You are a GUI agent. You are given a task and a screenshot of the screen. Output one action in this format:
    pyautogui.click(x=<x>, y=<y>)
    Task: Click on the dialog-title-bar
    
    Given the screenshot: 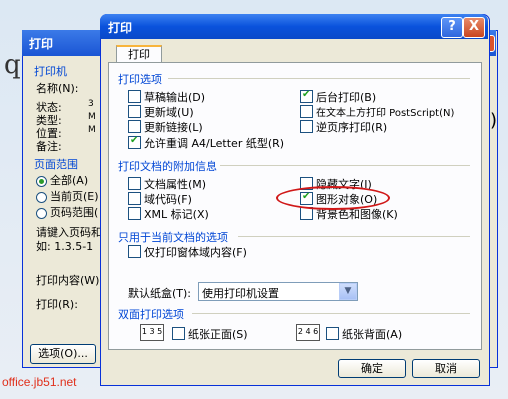 What is the action you would take?
    pyautogui.click(x=294, y=26)
    